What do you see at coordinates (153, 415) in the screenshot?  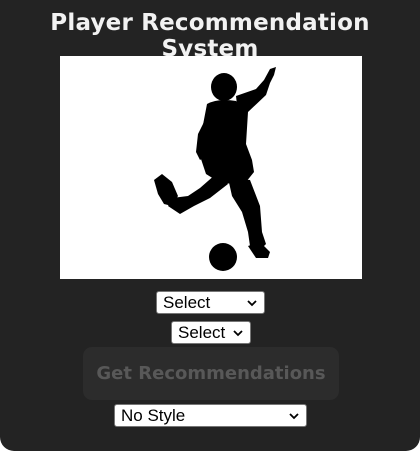 I see `style-select-value: No Style` at bounding box center [153, 415].